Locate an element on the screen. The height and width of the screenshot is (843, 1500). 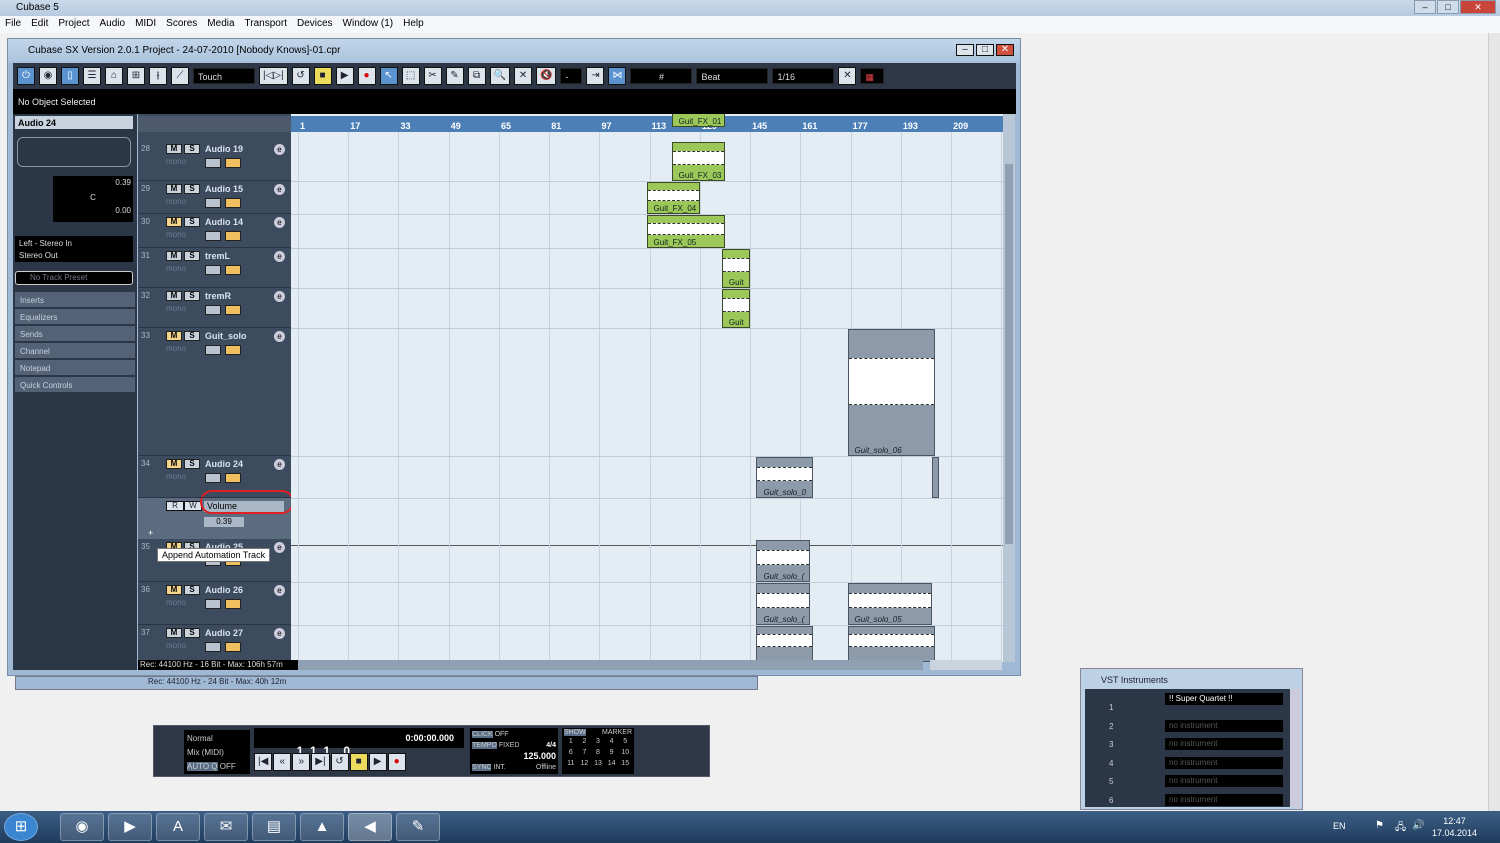
marker-button-12: 12 is located at coordinates (585, 763).